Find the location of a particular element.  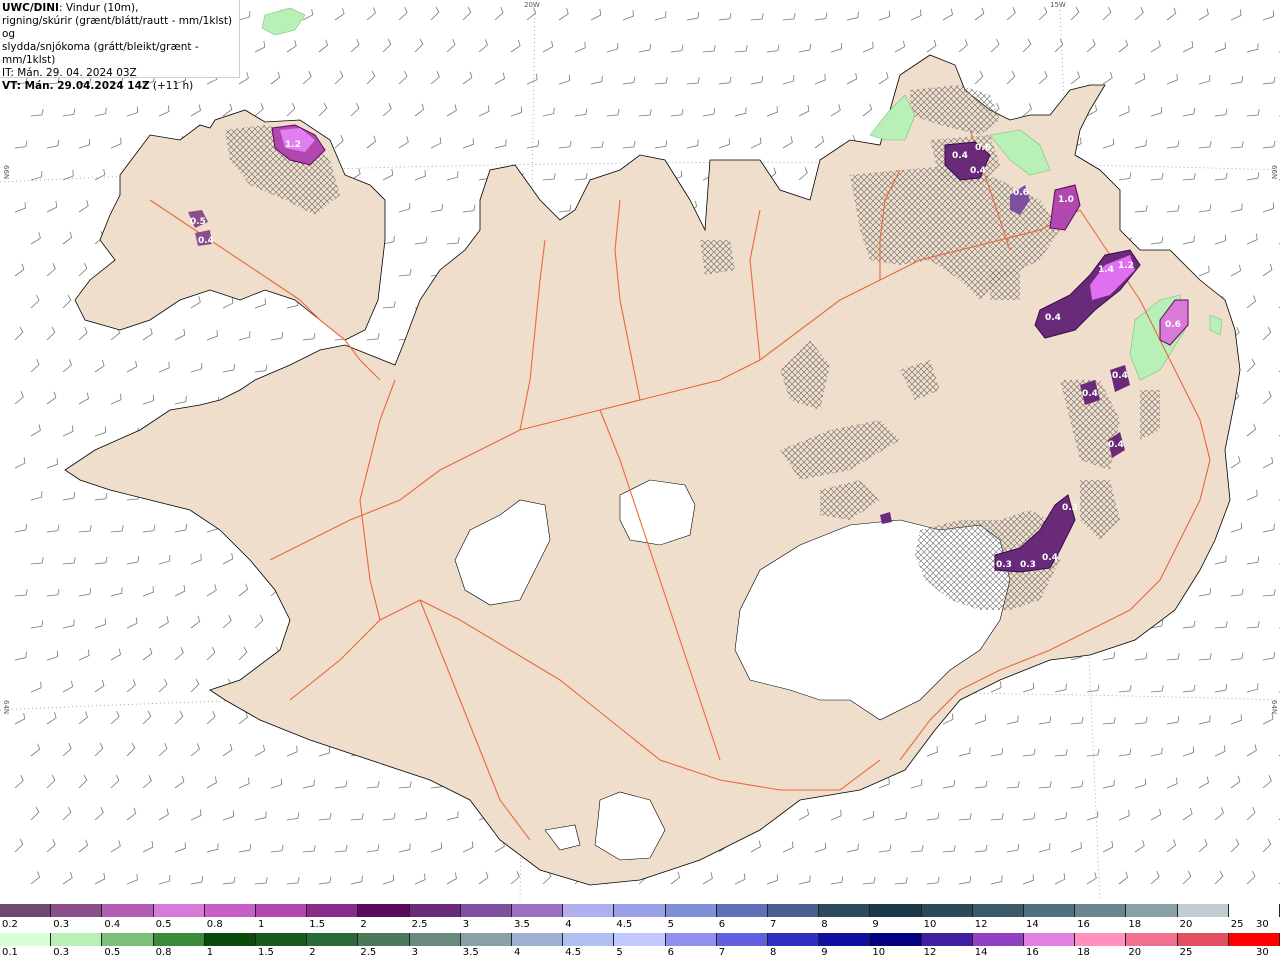

lat-label-right-bottom: 64N is located at coordinates (1274, 707).